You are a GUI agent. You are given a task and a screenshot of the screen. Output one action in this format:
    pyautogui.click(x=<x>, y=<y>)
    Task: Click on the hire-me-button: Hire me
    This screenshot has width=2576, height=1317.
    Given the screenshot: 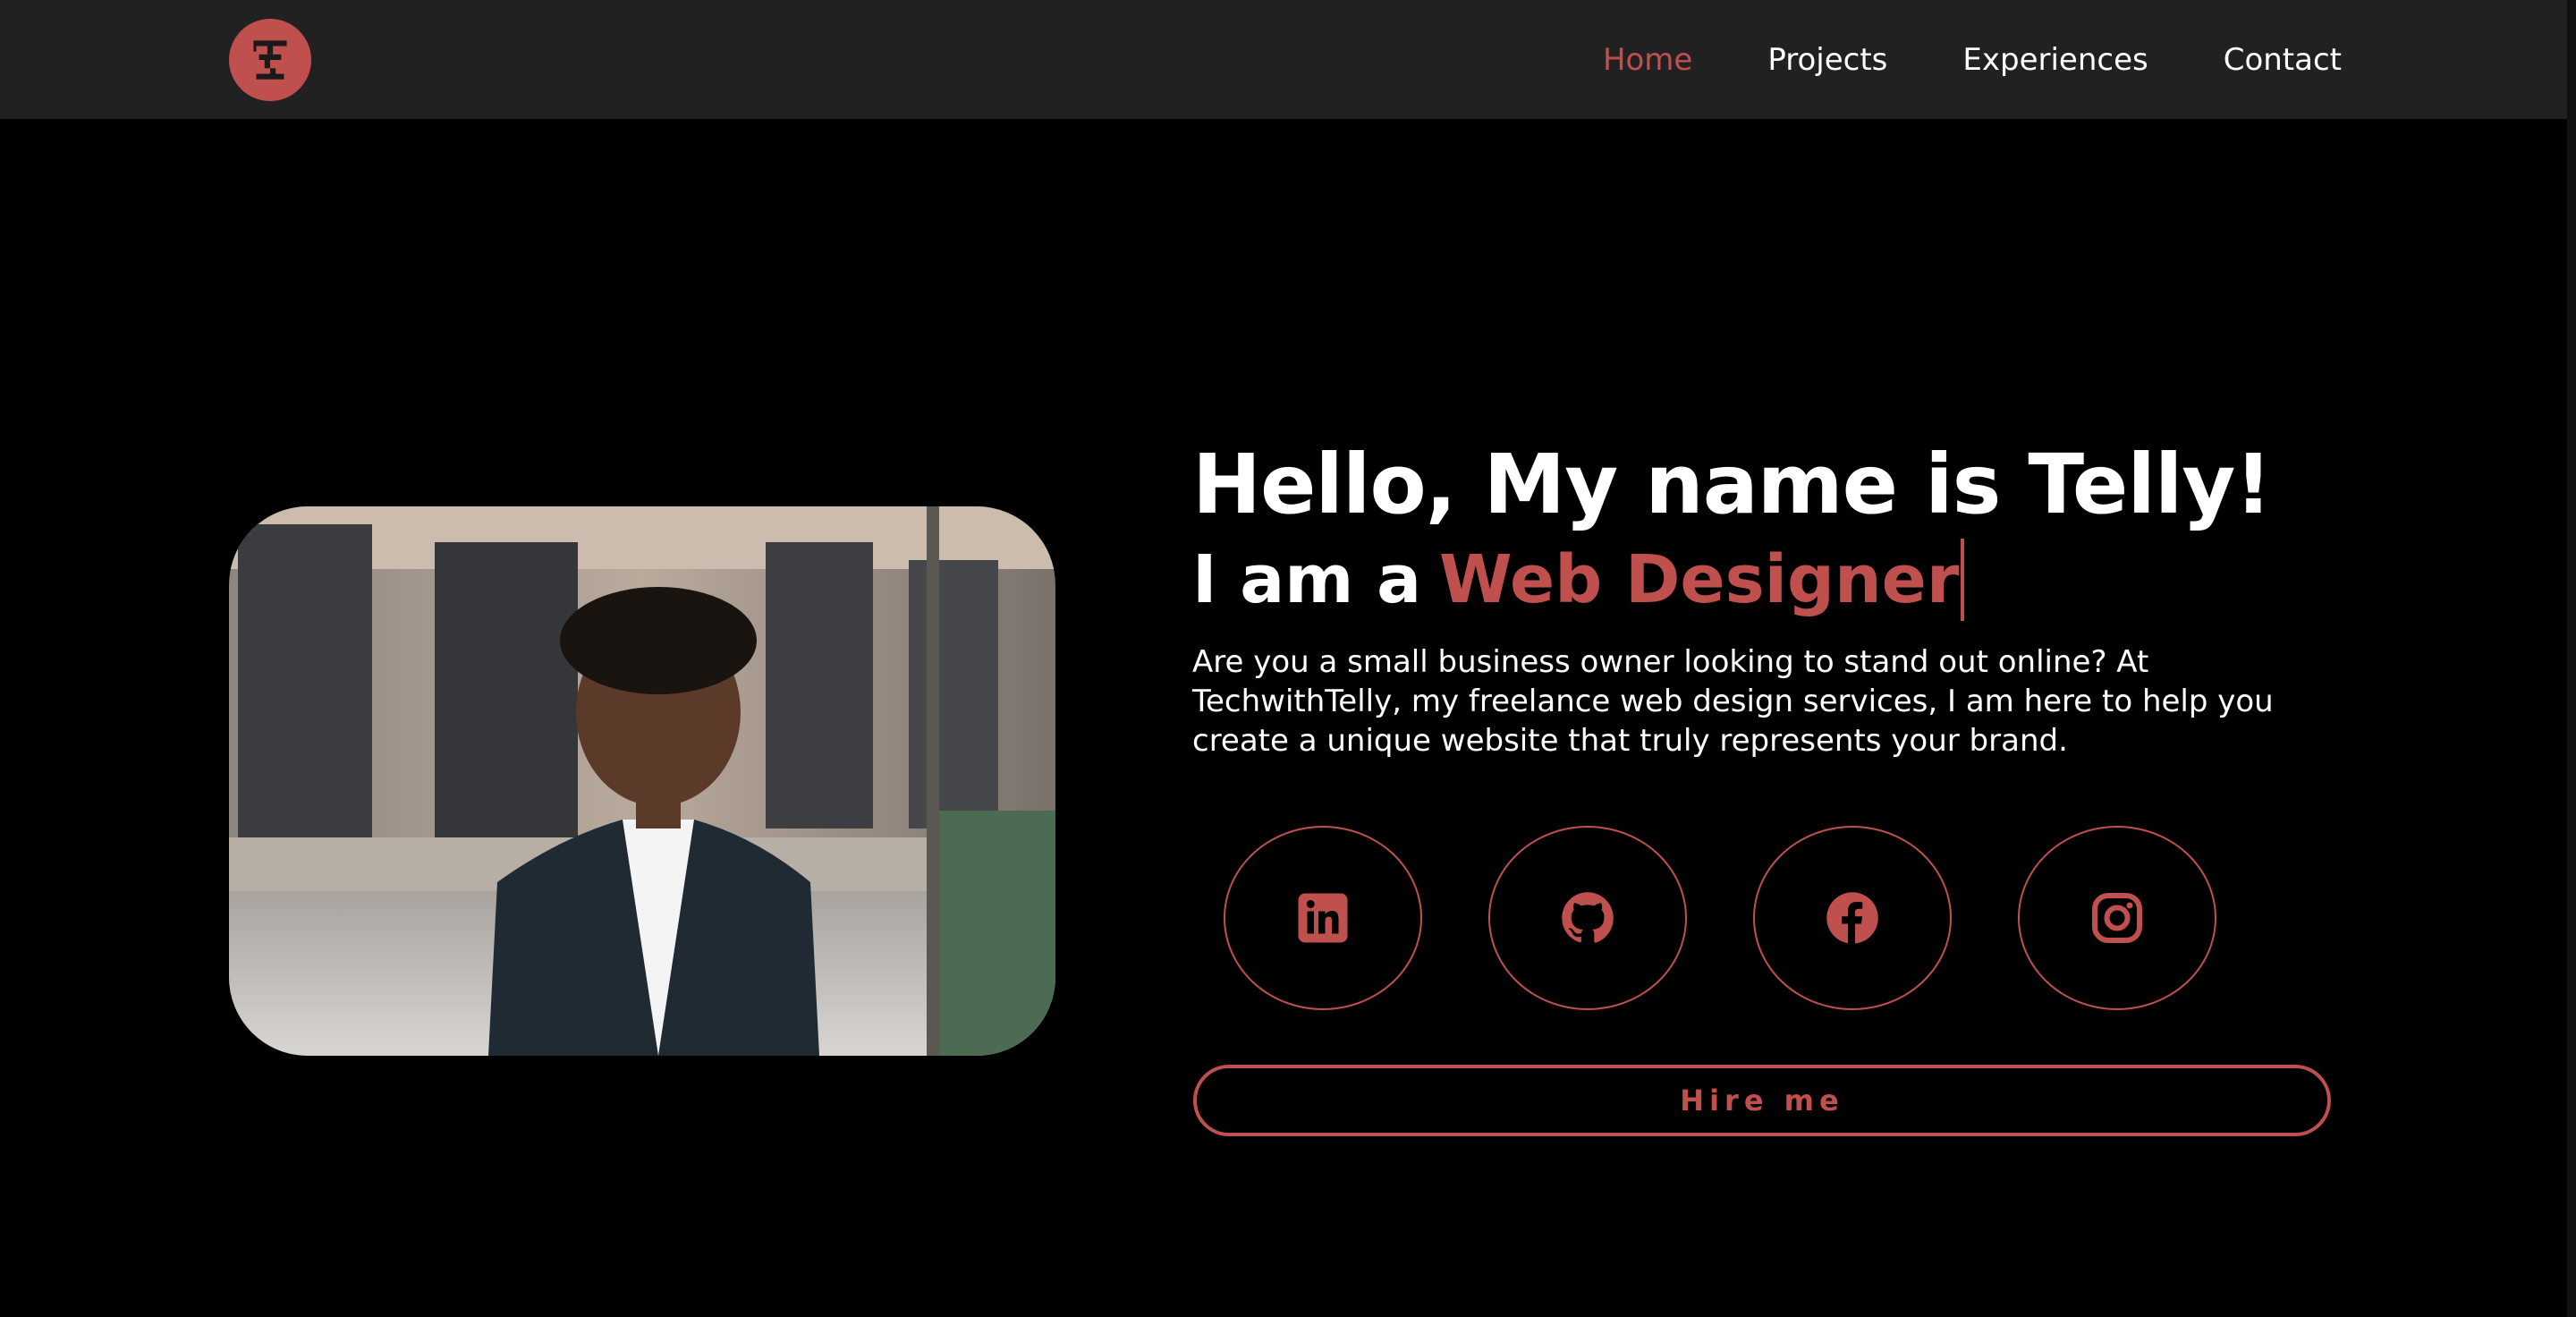 What is the action you would take?
    pyautogui.click(x=1762, y=1100)
    